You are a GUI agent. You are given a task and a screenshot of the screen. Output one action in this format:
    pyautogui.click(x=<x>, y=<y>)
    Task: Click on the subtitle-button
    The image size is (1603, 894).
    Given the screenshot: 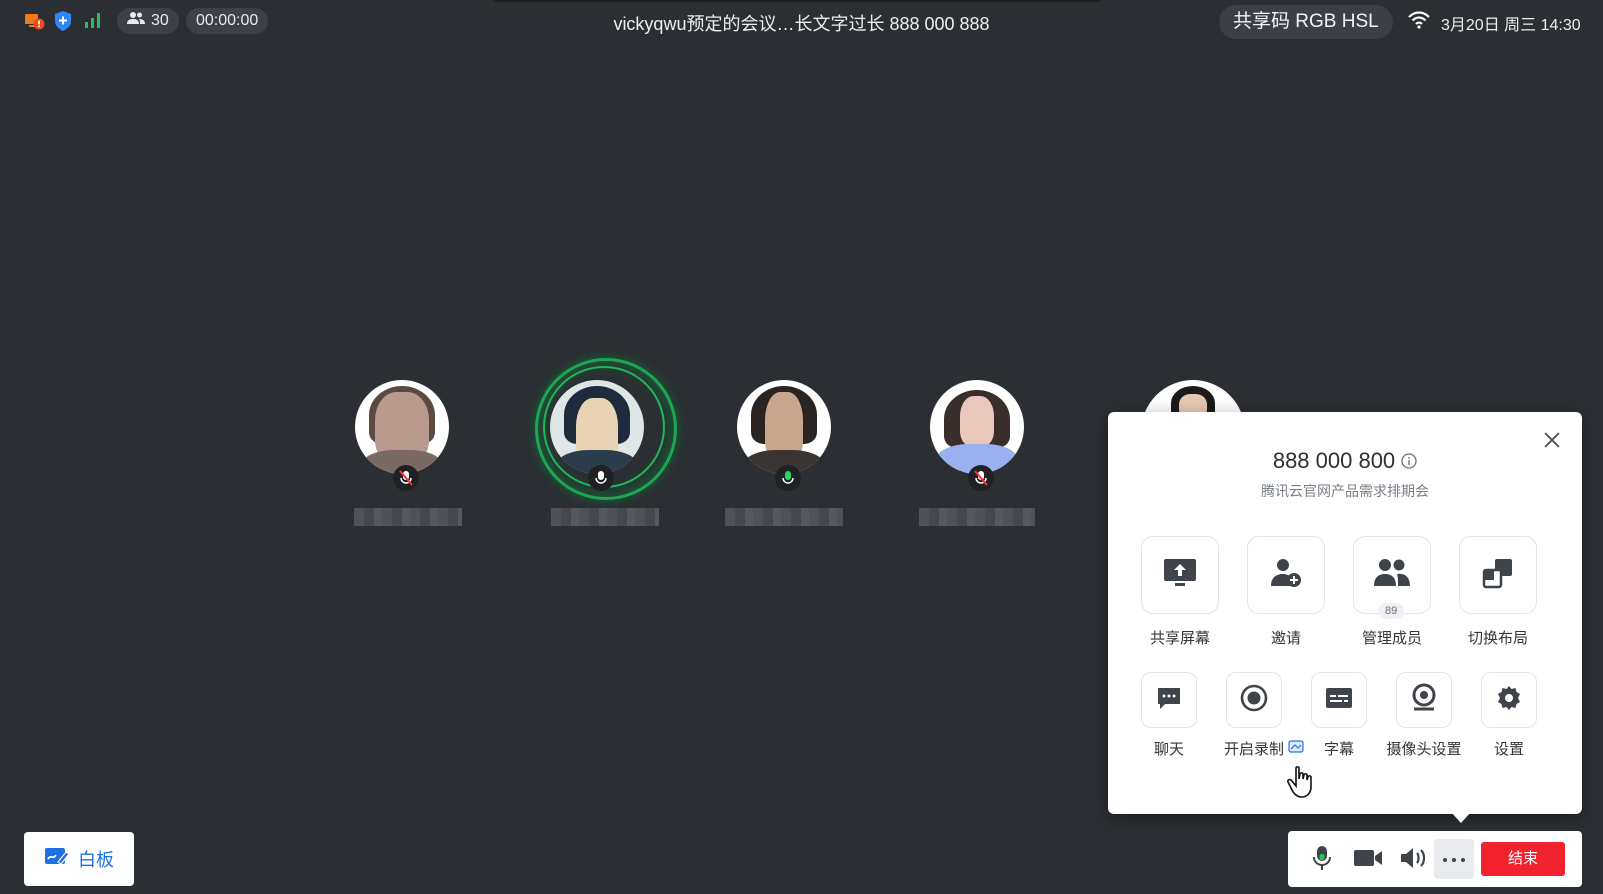 What is the action you would take?
    pyautogui.click(x=1339, y=700)
    